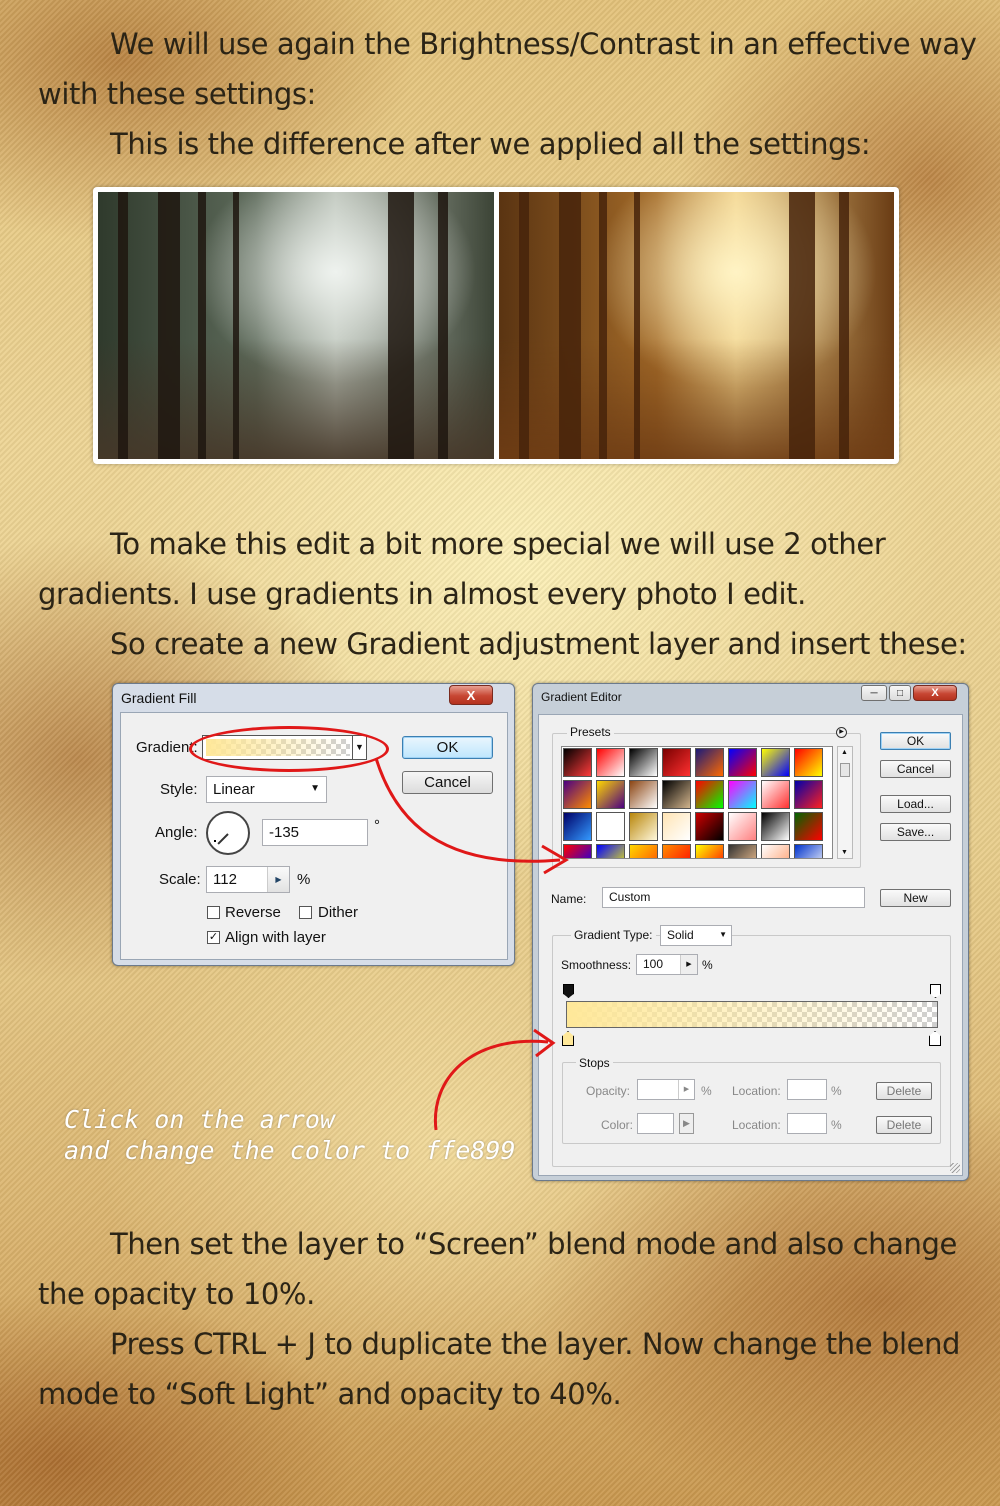 This screenshot has width=1000, height=1506. I want to click on note-line-1: Click on the arrow, so click(199, 1119).